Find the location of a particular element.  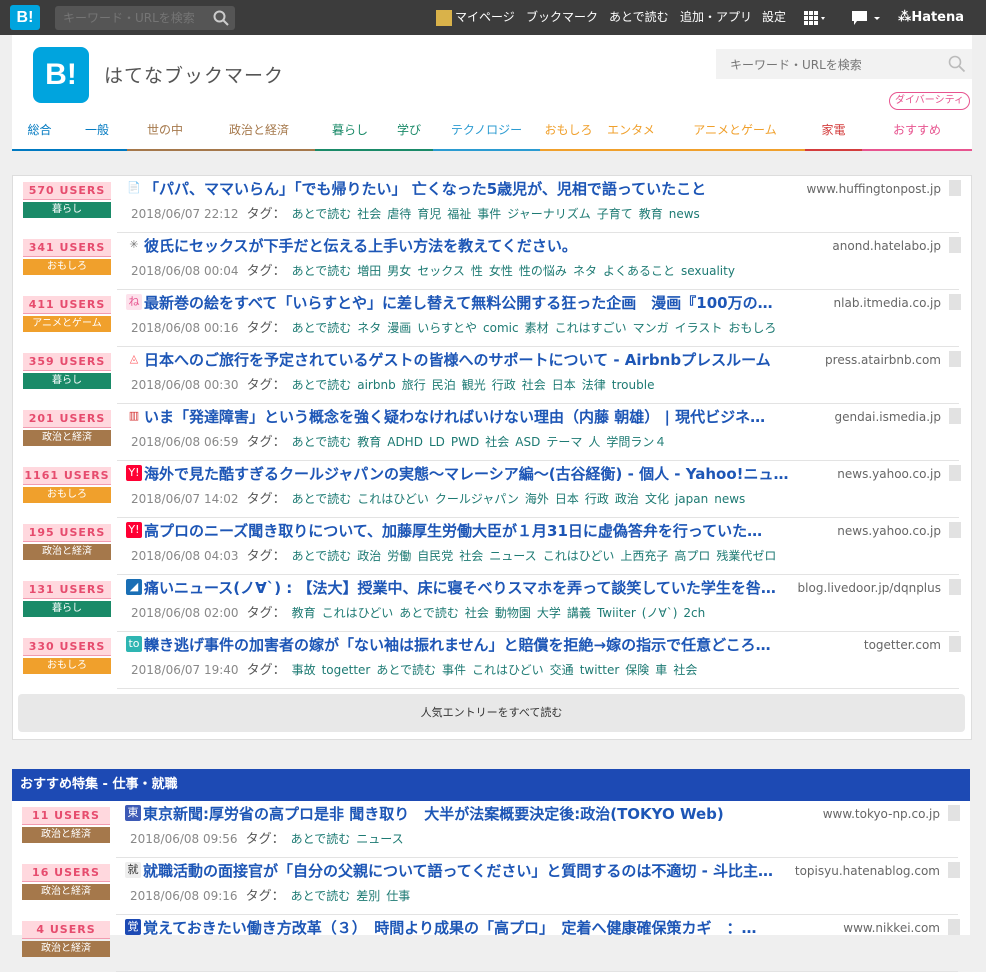

tag-link: 車 is located at coordinates (661, 670).